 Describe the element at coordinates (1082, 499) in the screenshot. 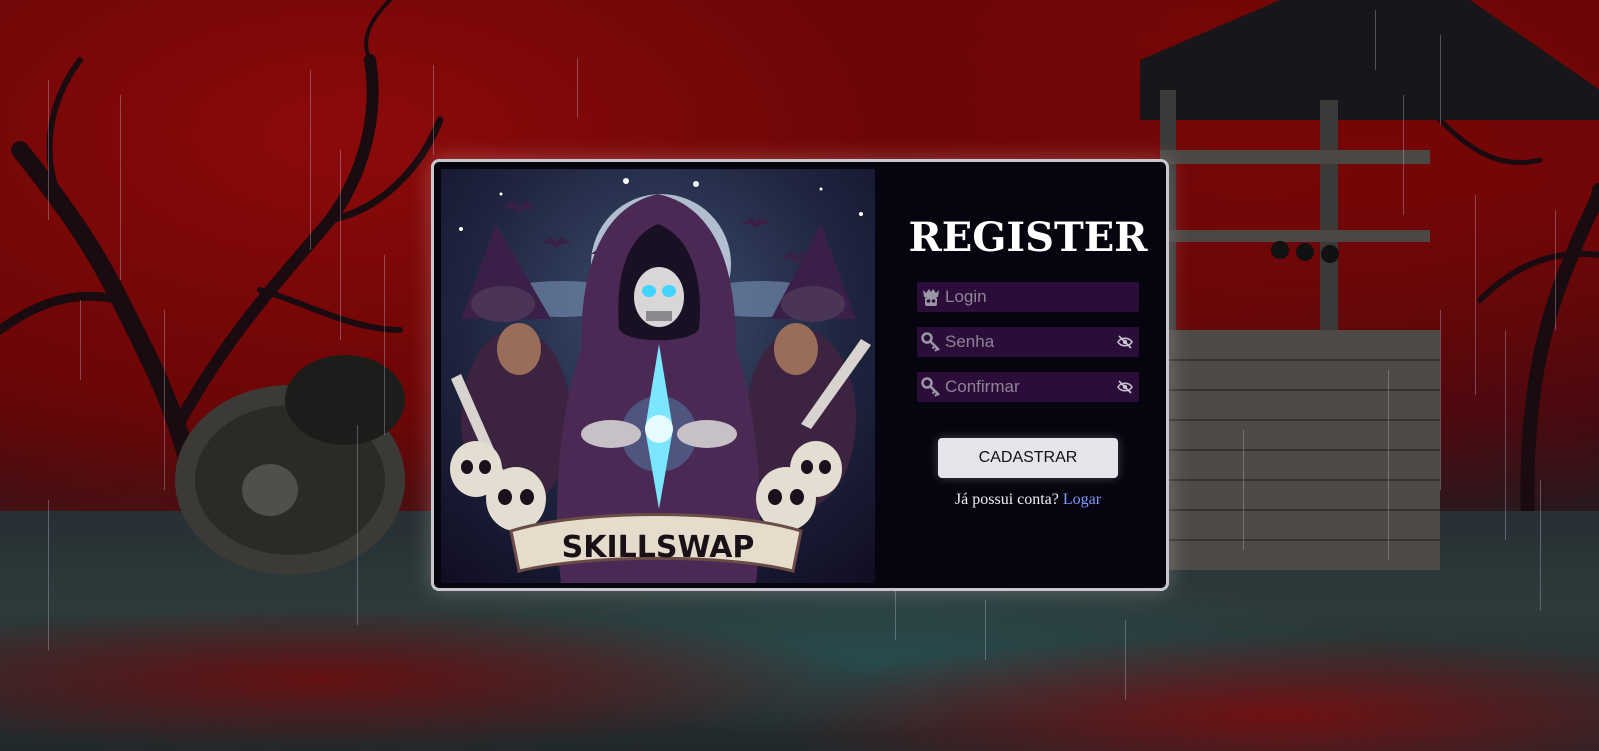

I see `login-link: Logar` at that location.